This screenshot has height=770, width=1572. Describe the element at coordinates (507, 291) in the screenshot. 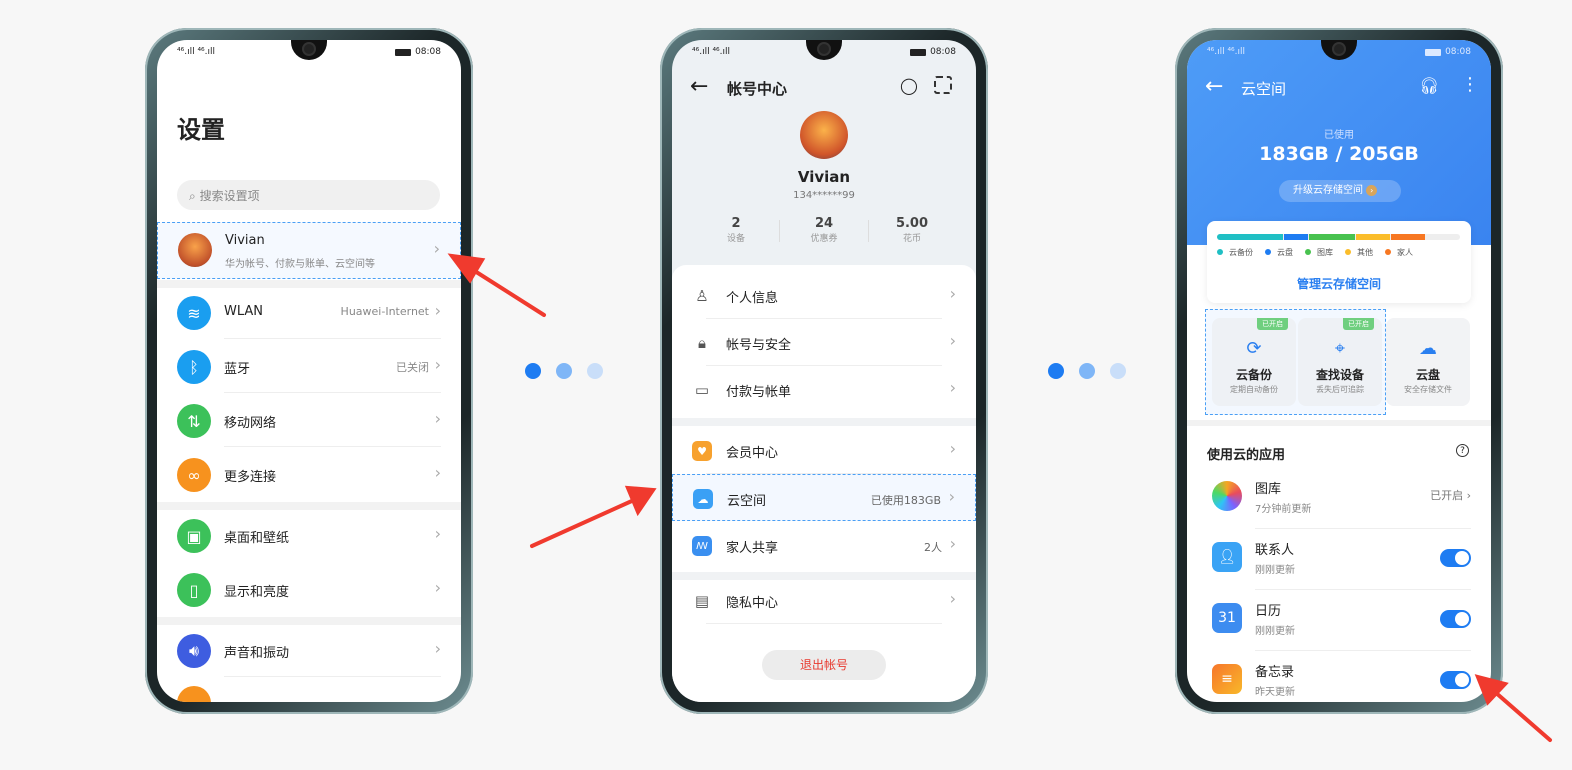

I see `arrow-to-account` at that location.